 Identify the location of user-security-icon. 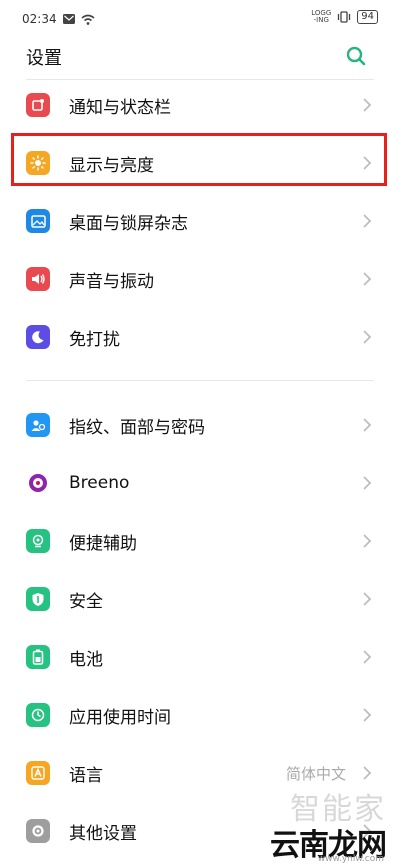
(38, 425).